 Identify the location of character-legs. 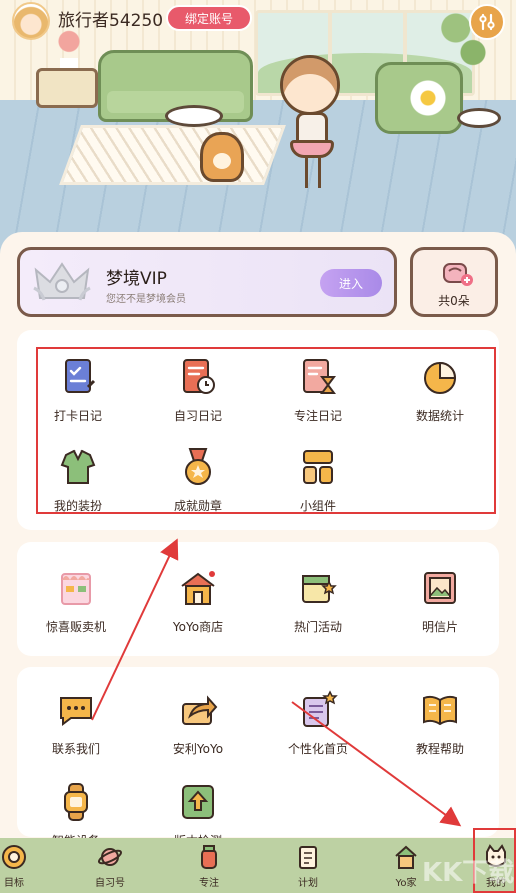
(313, 173).